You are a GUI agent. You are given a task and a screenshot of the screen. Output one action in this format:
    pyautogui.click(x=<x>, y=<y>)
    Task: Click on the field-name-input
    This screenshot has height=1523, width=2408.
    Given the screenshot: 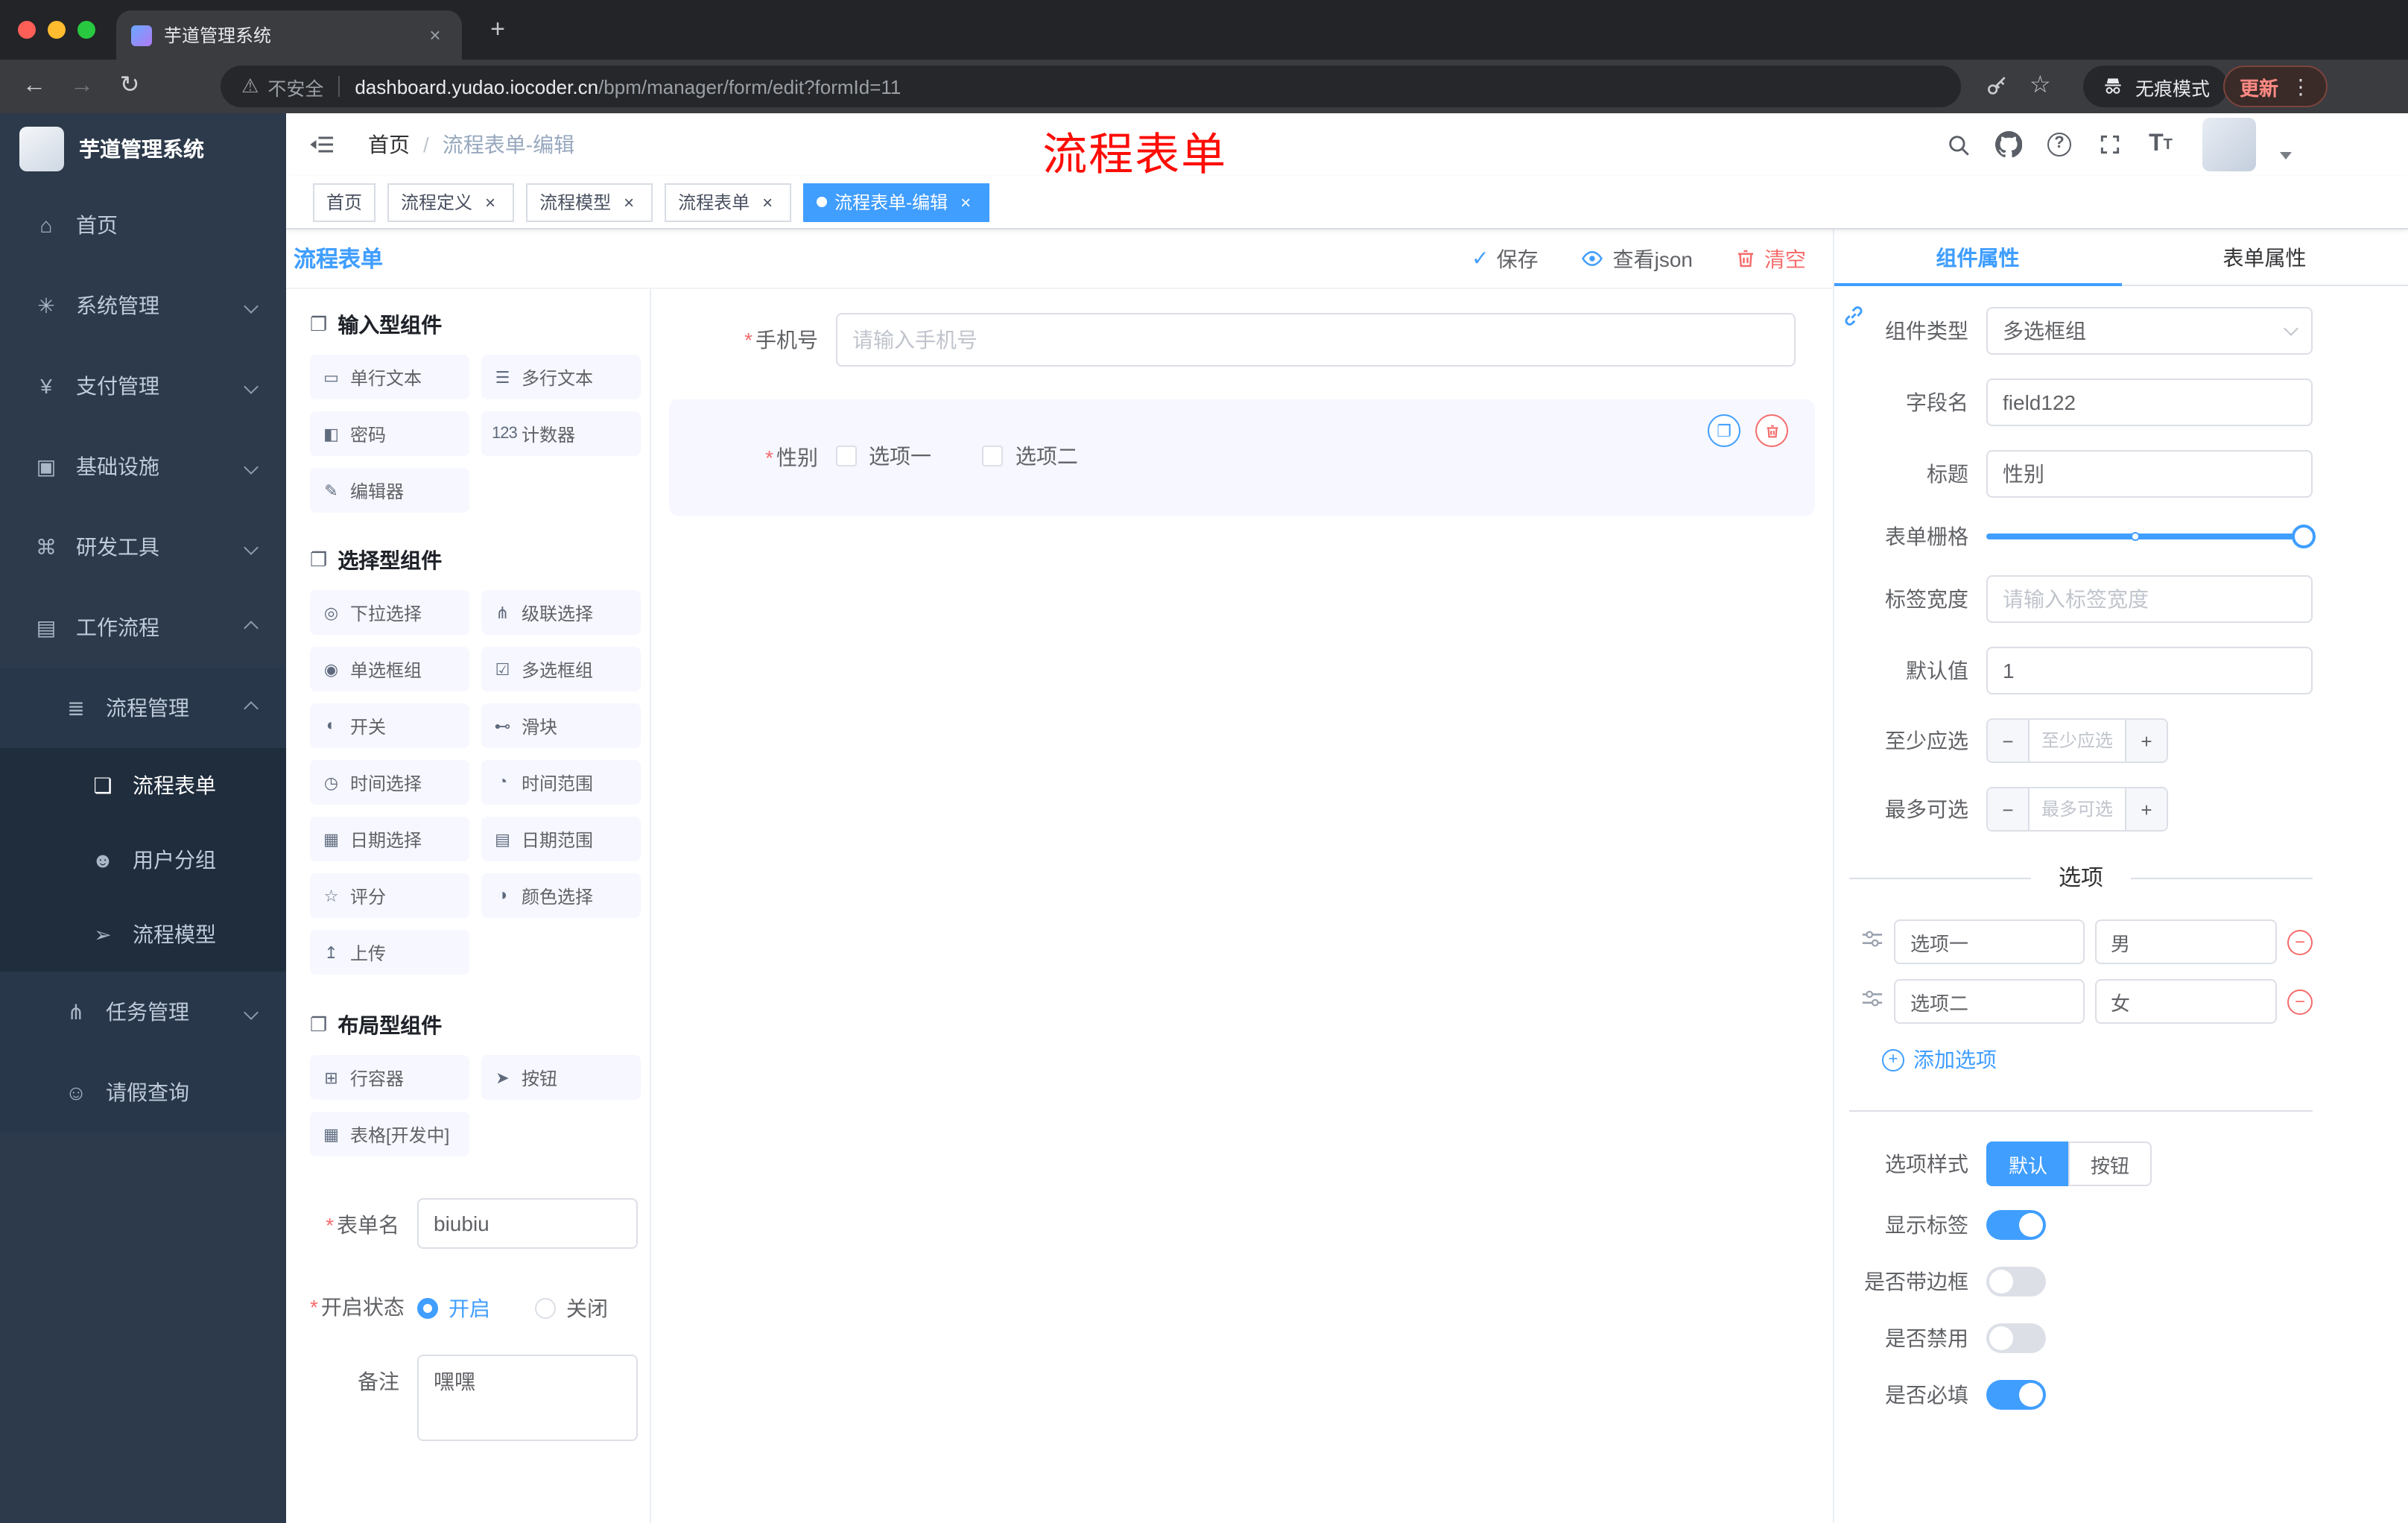 What is the action you would take?
    pyautogui.click(x=2149, y=403)
    